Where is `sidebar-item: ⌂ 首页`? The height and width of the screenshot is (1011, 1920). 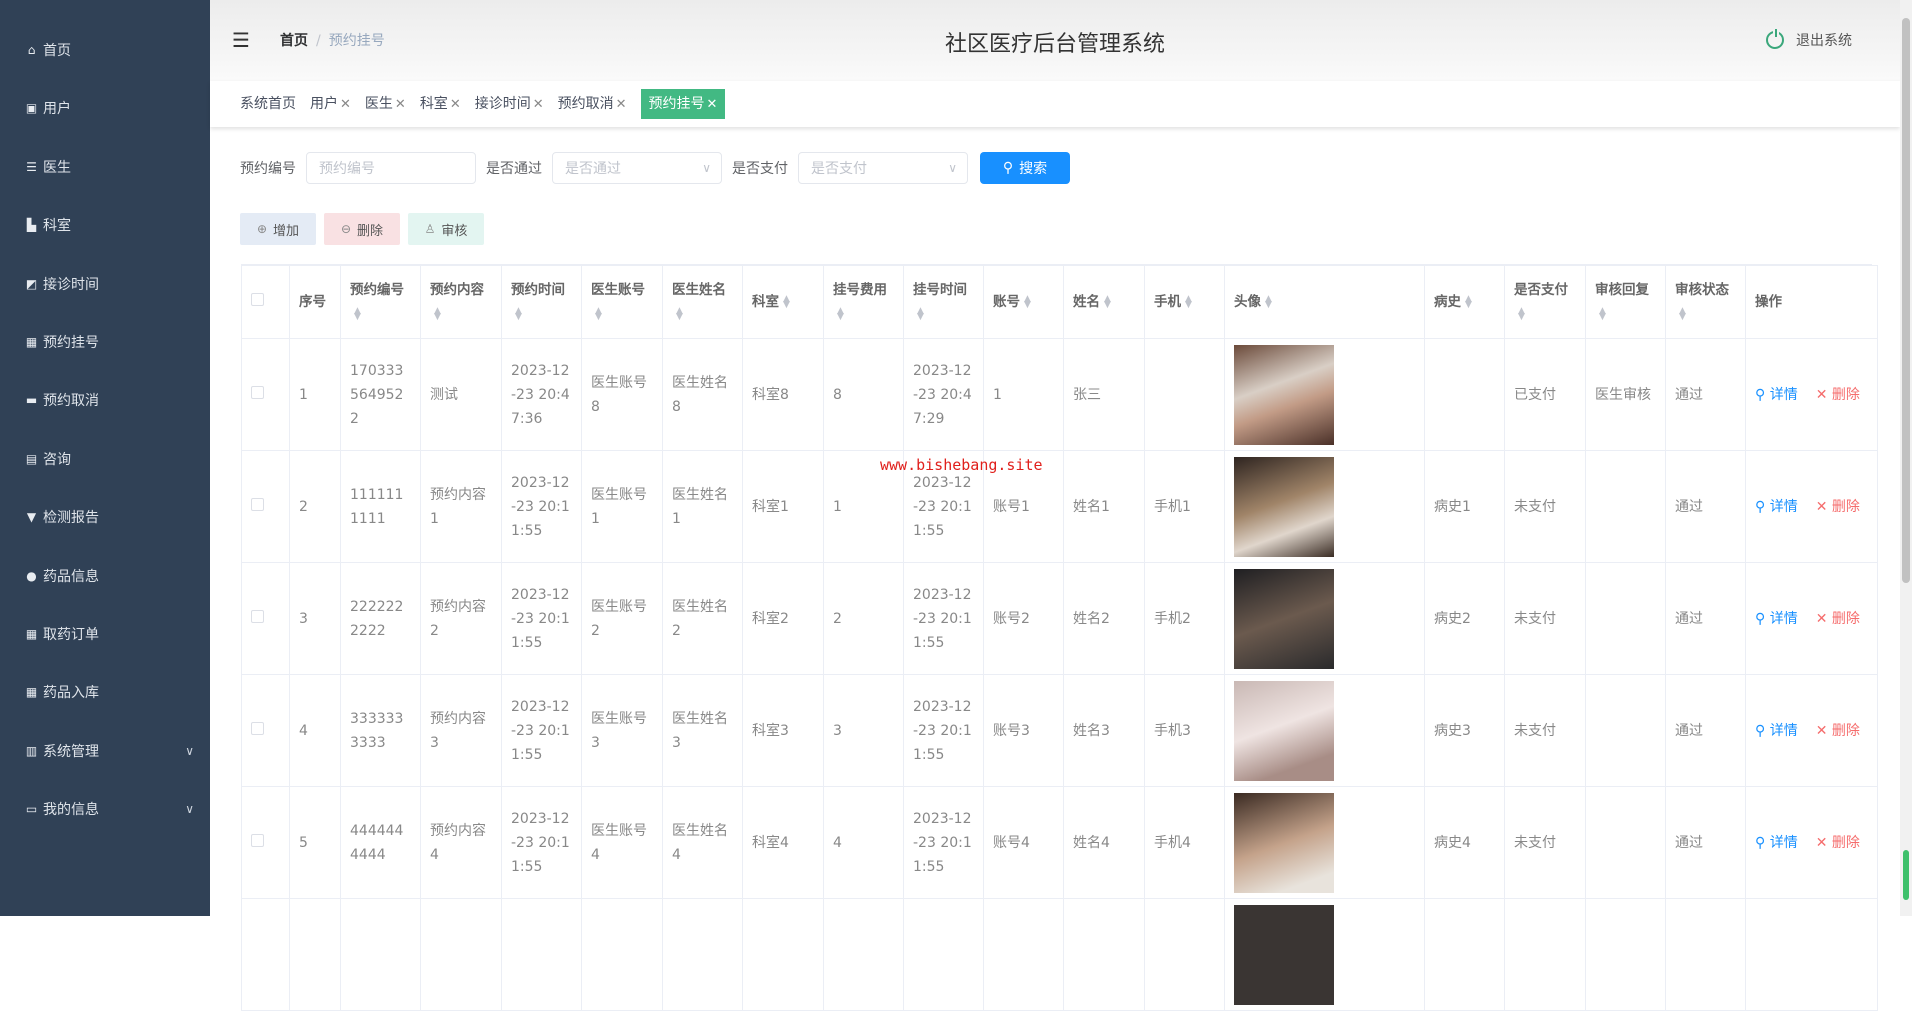 sidebar-item: ⌂ 首页 is located at coordinates (109, 50).